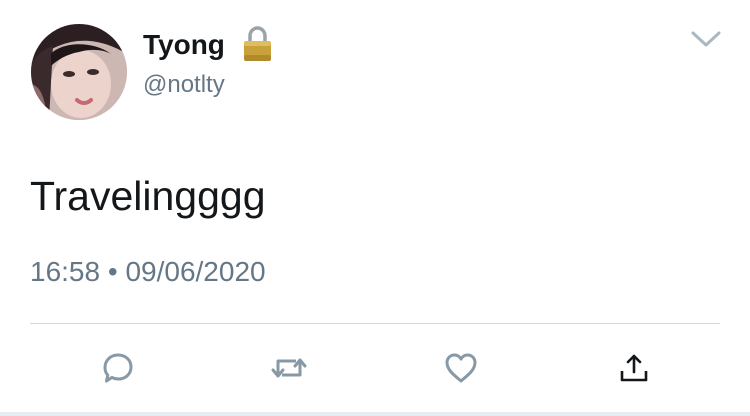  I want to click on heart-icon, so click(461, 368).